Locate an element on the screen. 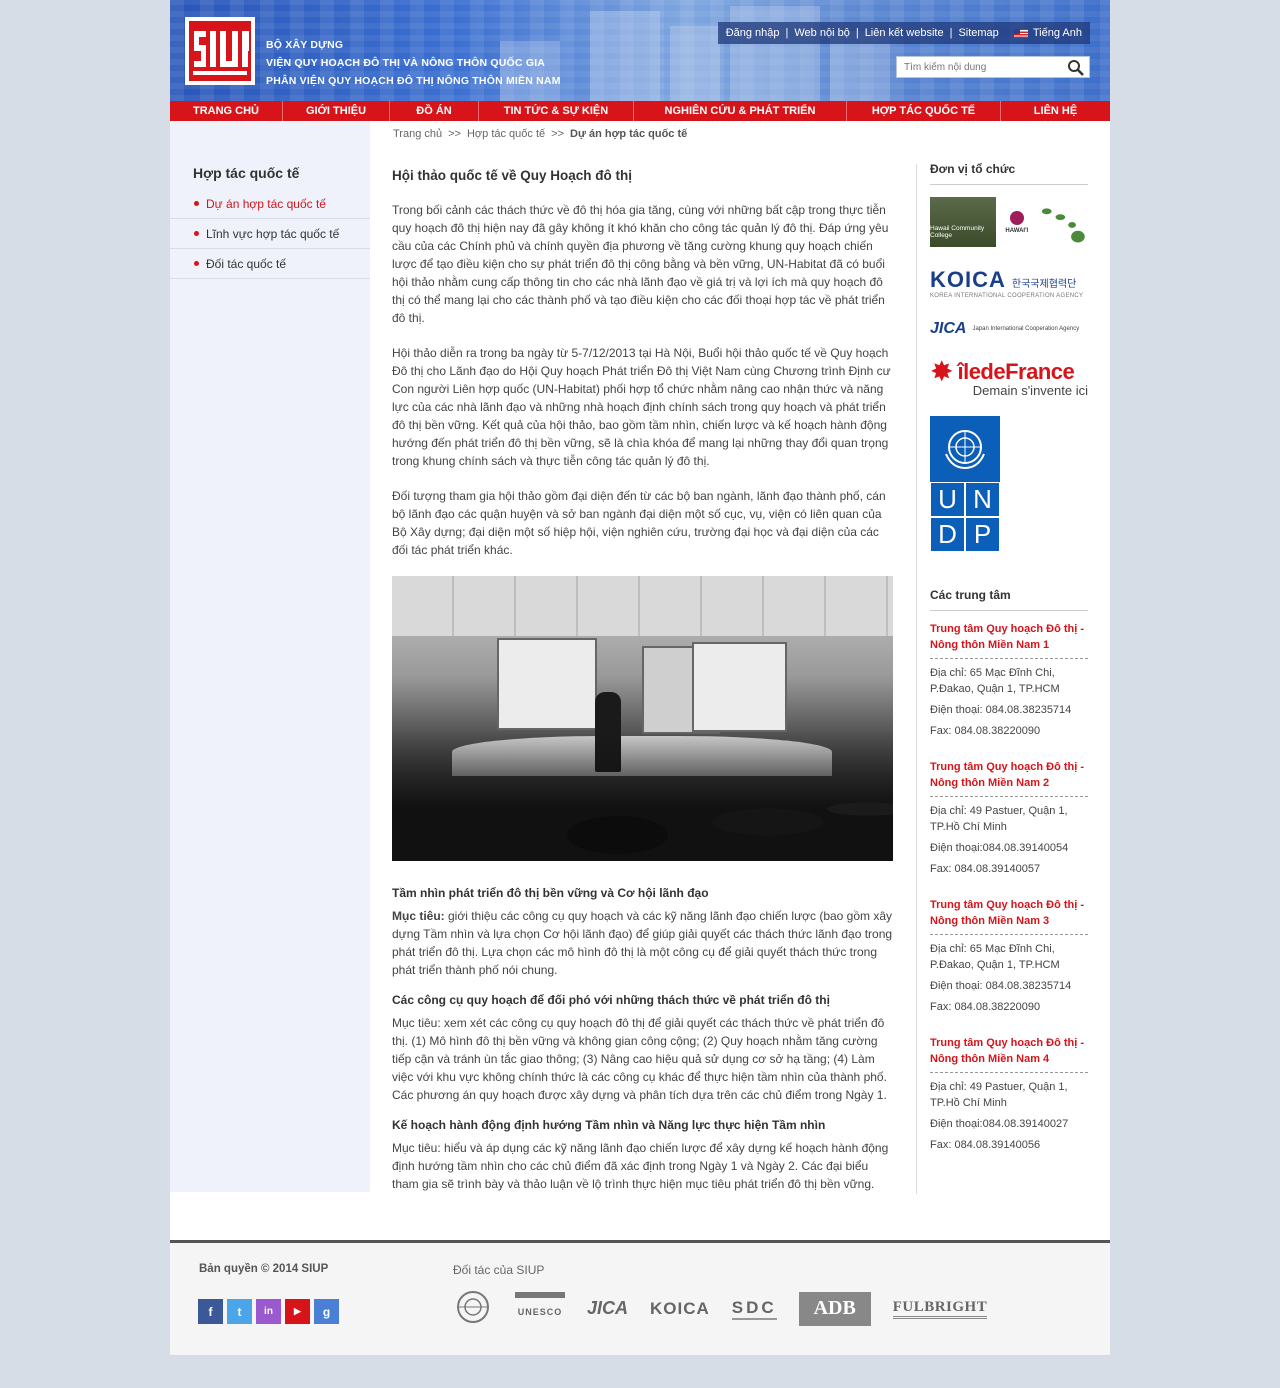 Image resolution: width=1280 pixels, height=1388 pixels. nav-research: NGHIÊN CỨU & PHÁT TRIỂN is located at coordinates (740, 111).